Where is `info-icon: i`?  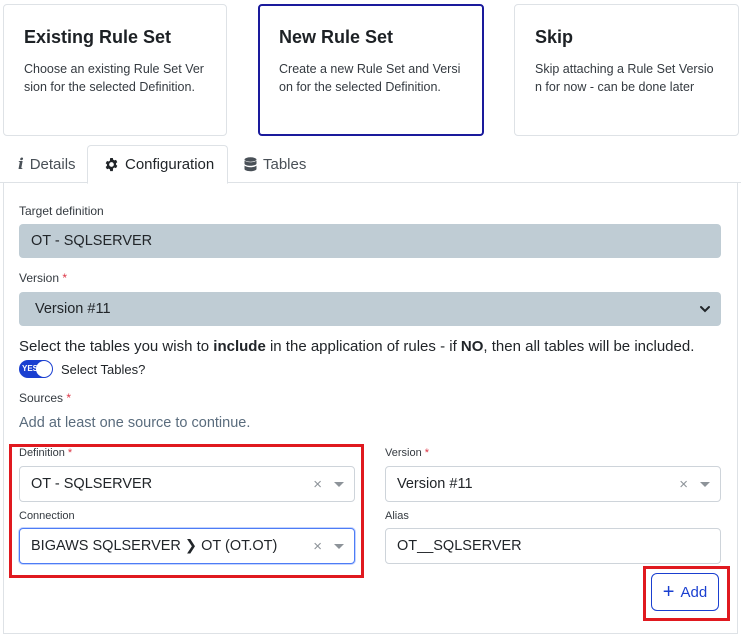 info-icon: i is located at coordinates (21, 164).